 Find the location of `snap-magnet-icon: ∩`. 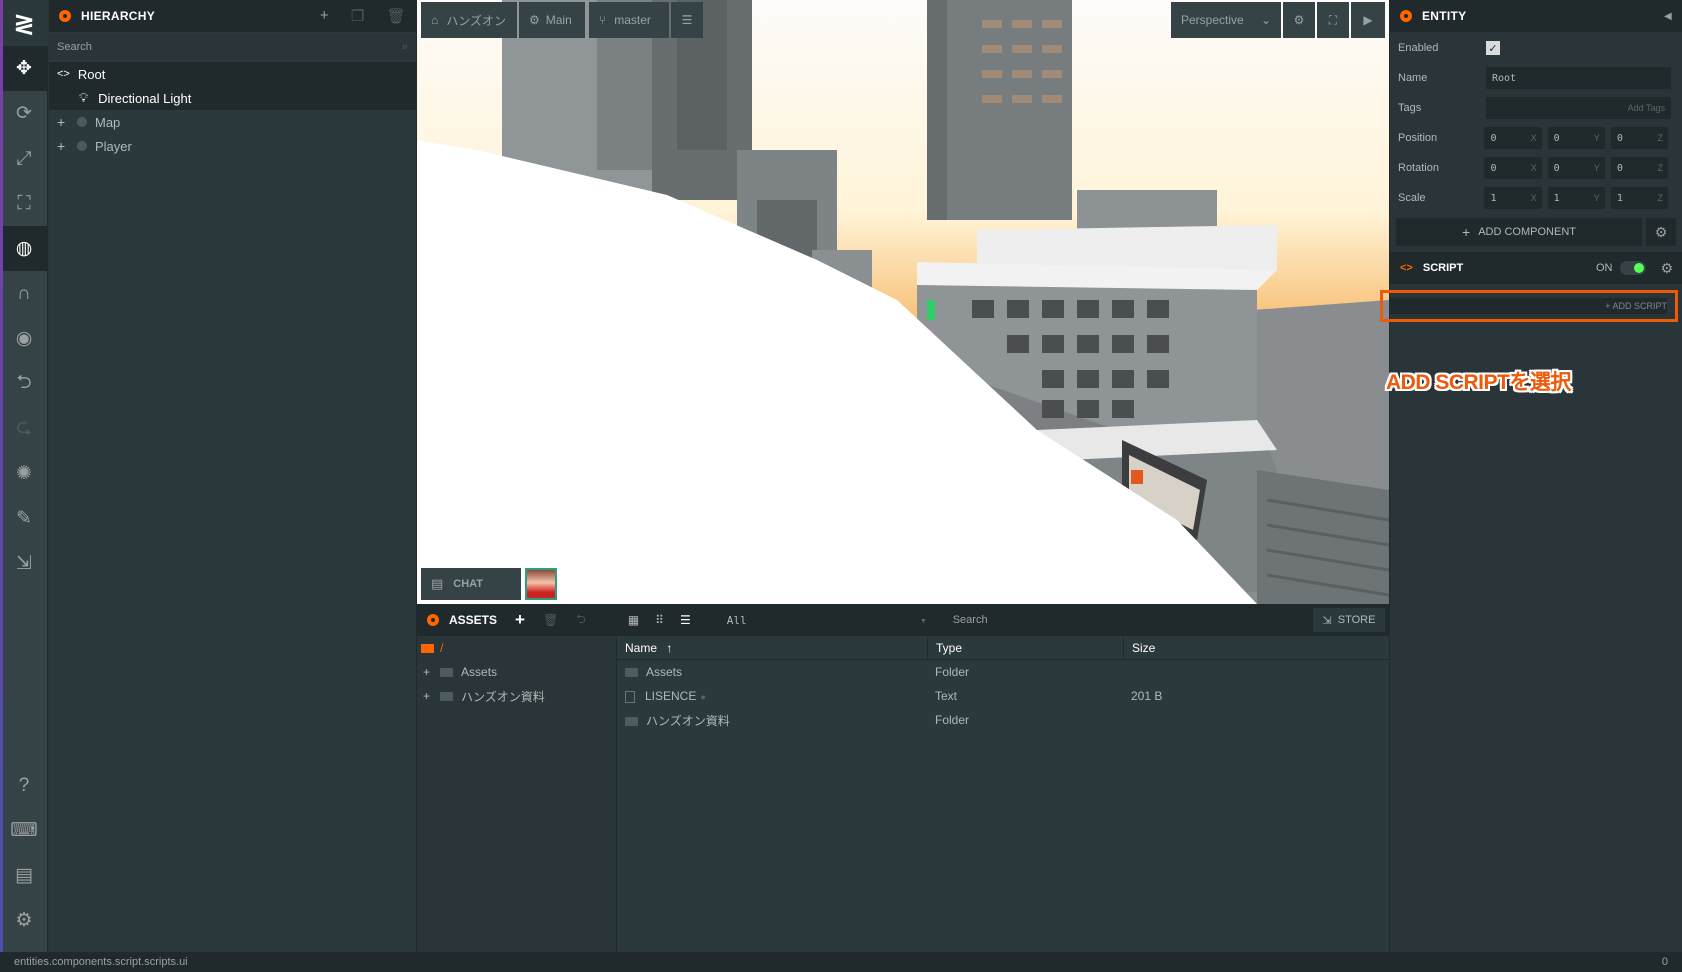

snap-magnet-icon: ∩ is located at coordinates (24, 293).